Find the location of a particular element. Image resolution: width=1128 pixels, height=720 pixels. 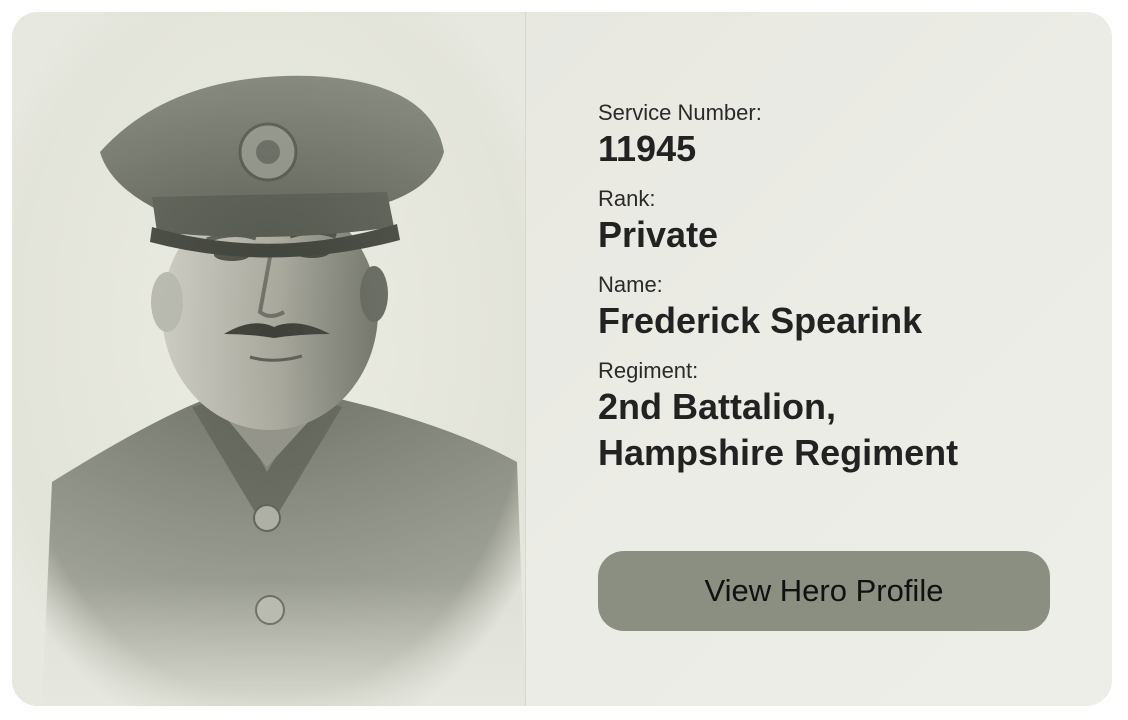

name-value: Frederick Spearink is located at coordinates (760, 320).